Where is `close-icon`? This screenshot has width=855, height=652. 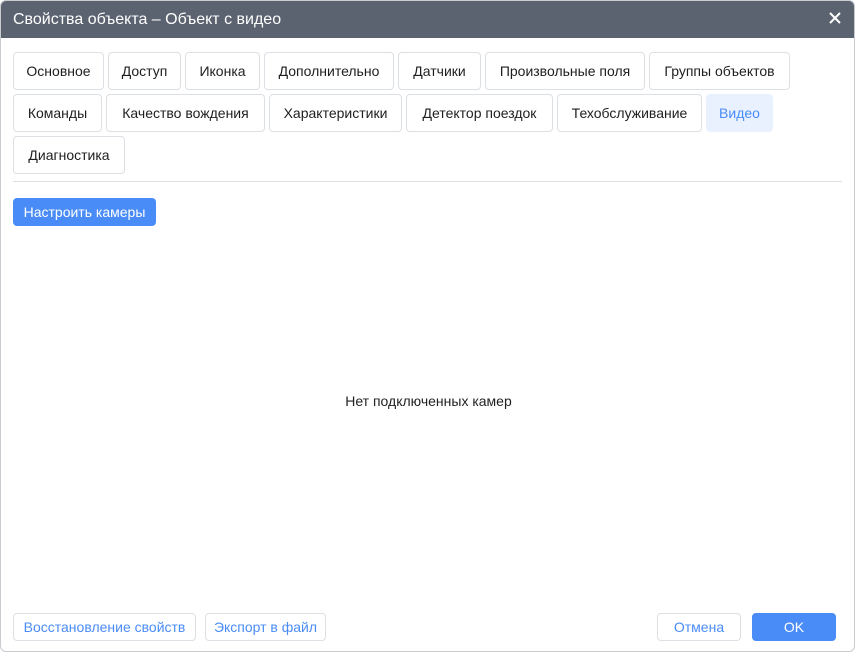
close-icon is located at coordinates (835, 18).